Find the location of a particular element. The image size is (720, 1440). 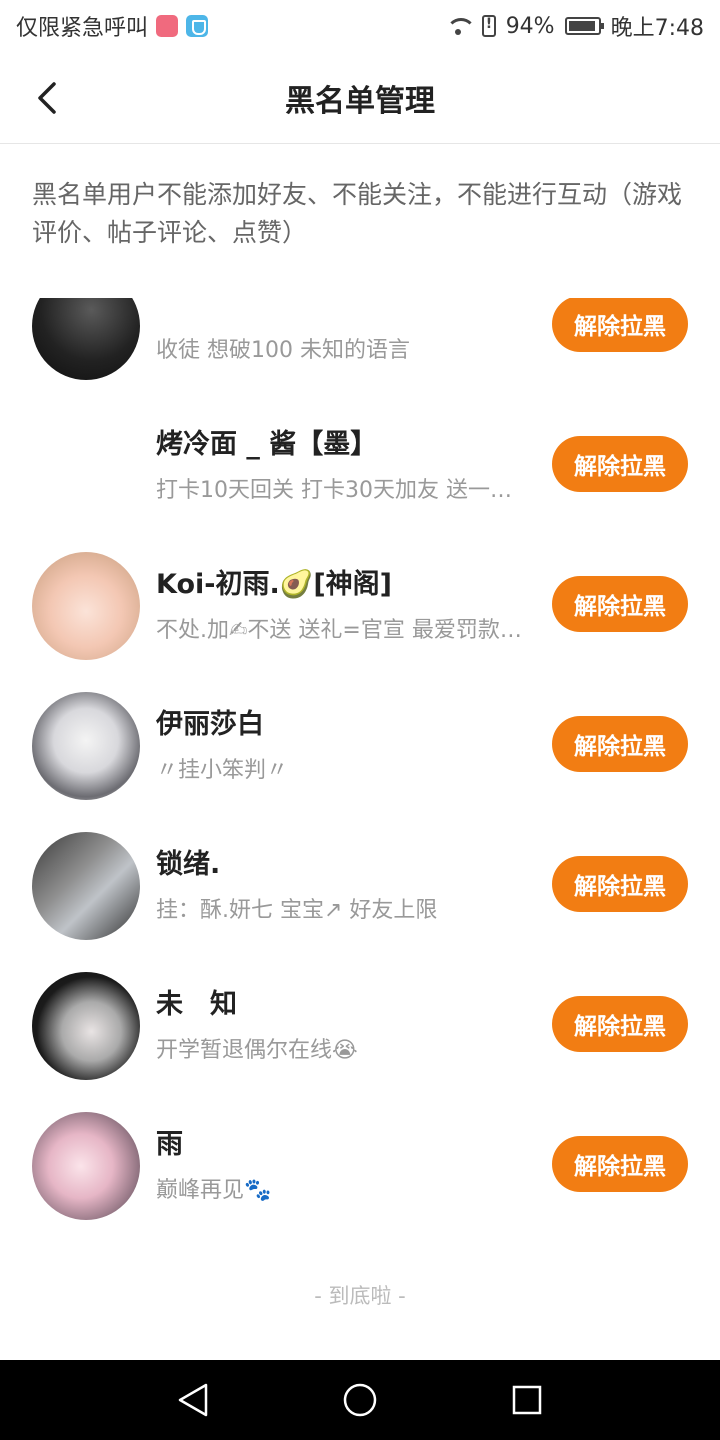

user-name: 烤冷面 _ 酱【墨】 is located at coordinates (267, 444).